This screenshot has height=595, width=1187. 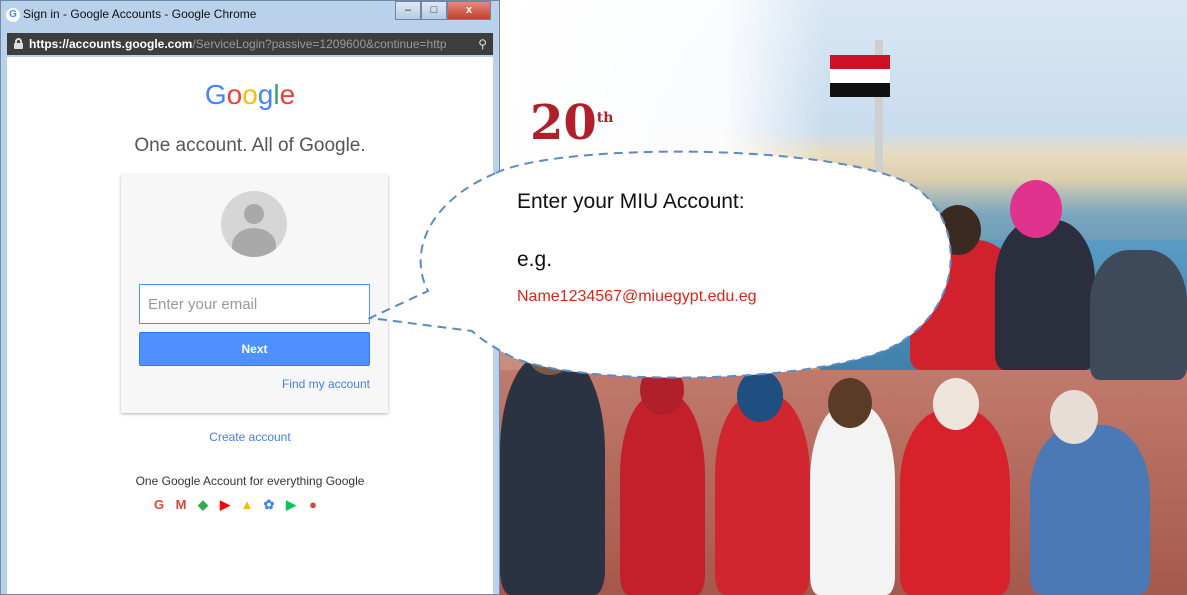 I want to click on photos-icon: ✿, so click(x=269, y=504).